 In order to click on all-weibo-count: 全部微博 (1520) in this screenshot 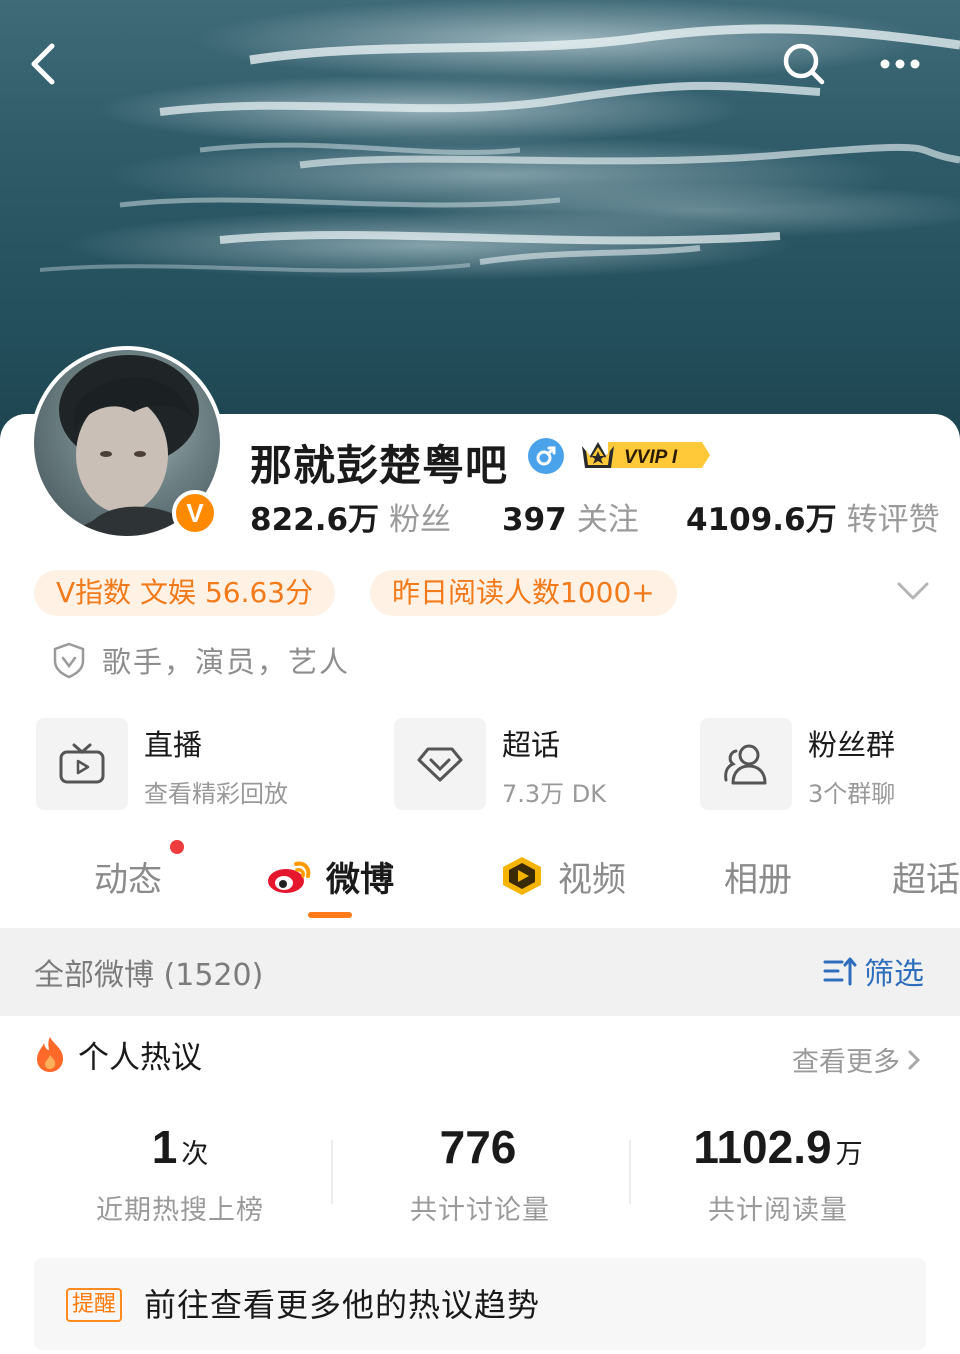, I will do `click(149, 975)`.